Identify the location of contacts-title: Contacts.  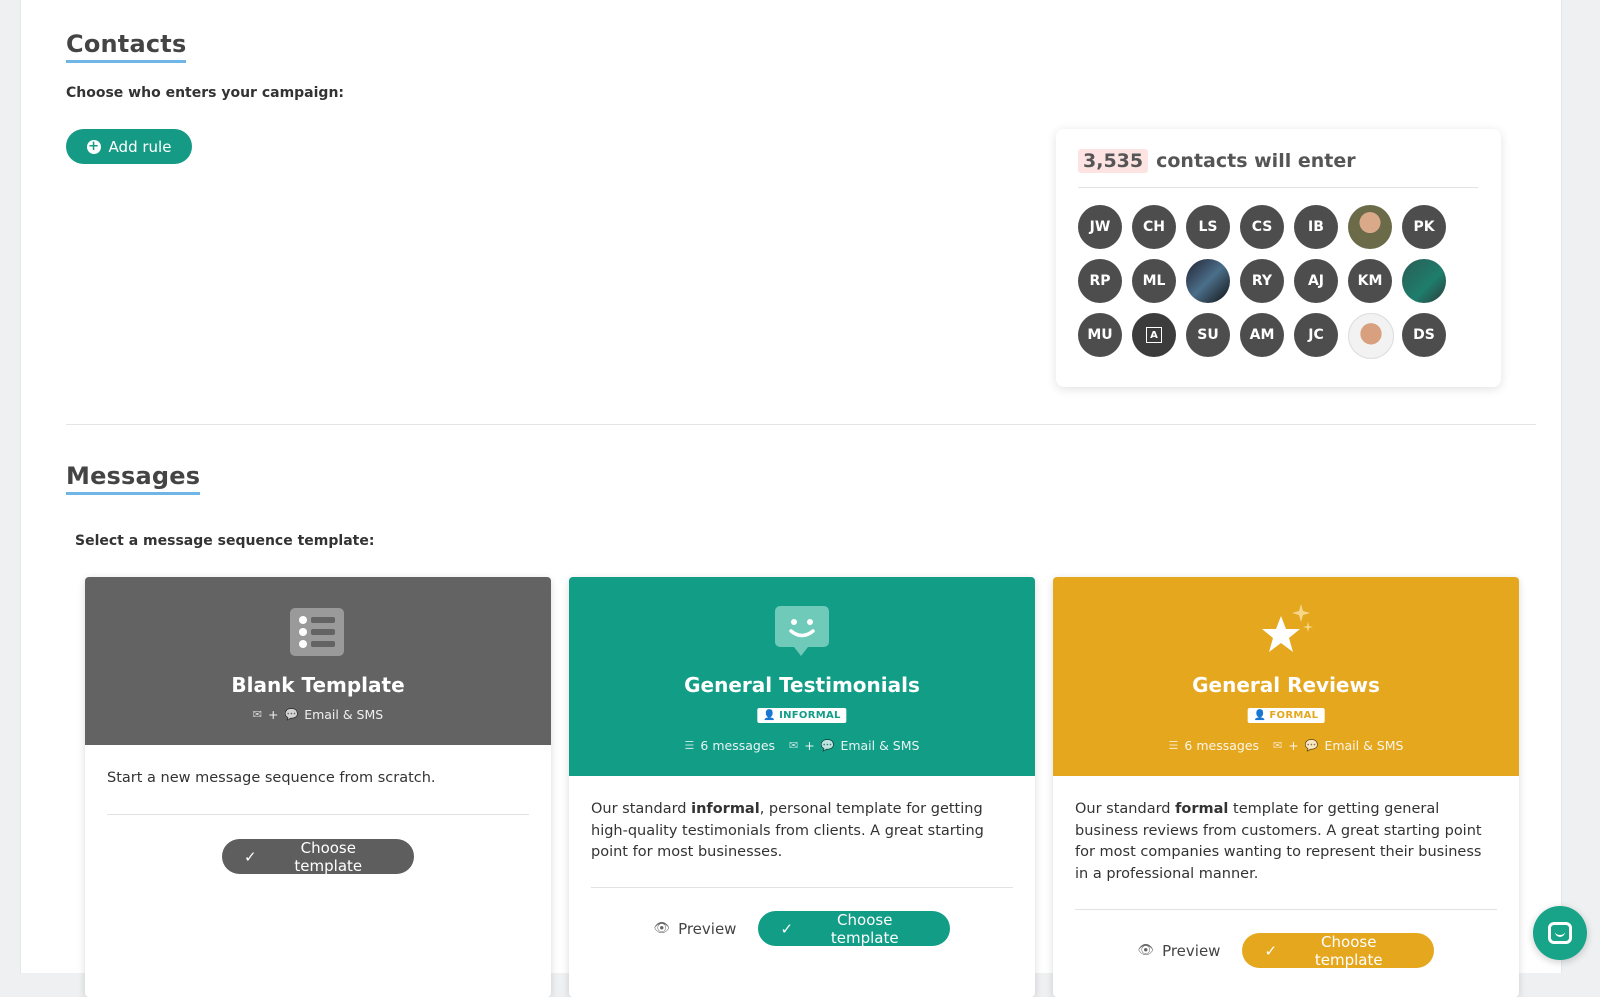
(126, 46).